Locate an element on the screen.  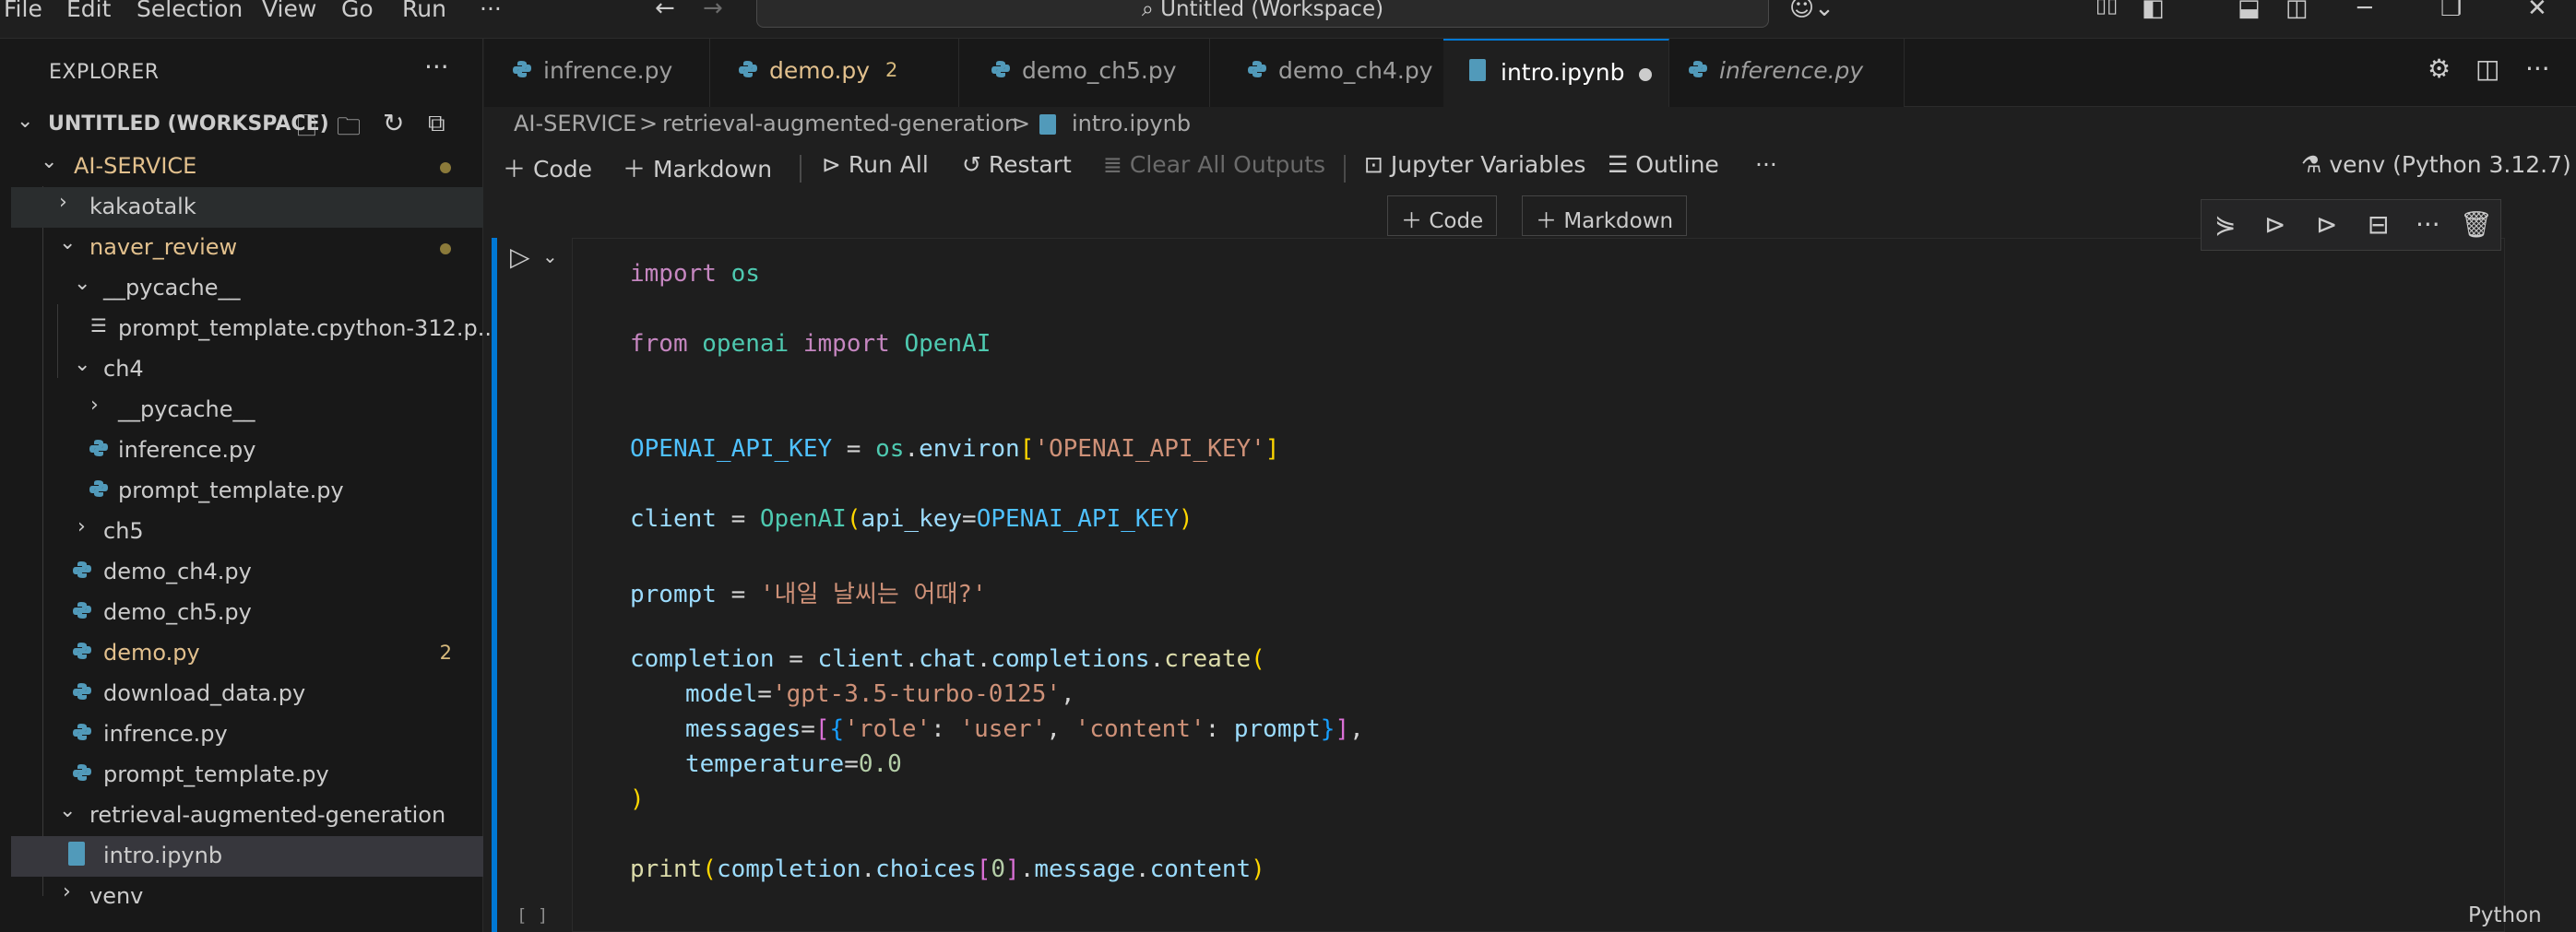
breadcrumb-item: intro.ipynb is located at coordinates (1132, 124).